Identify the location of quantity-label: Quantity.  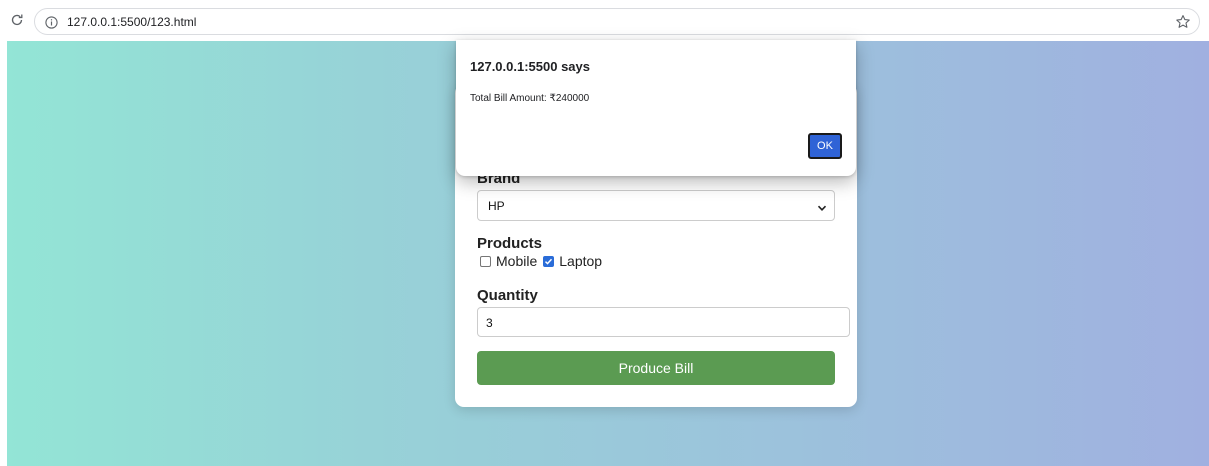
(507, 295).